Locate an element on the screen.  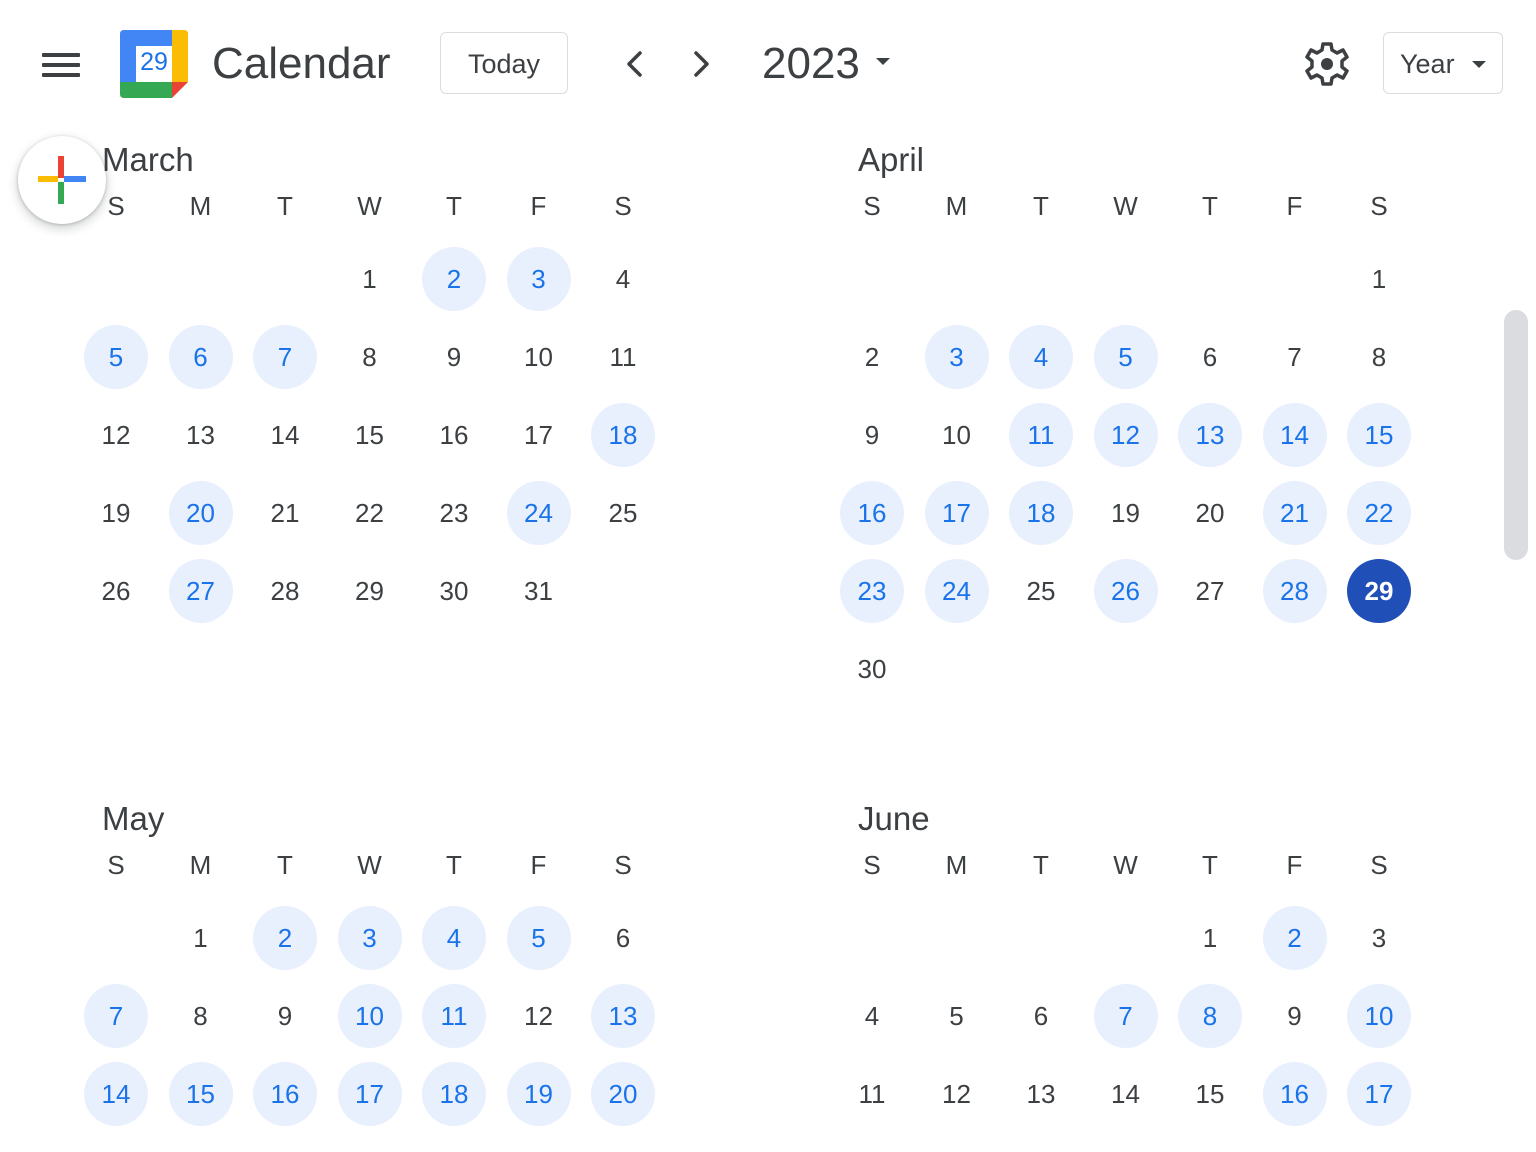
year-picker: 2023 is located at coordinates (811, 64).